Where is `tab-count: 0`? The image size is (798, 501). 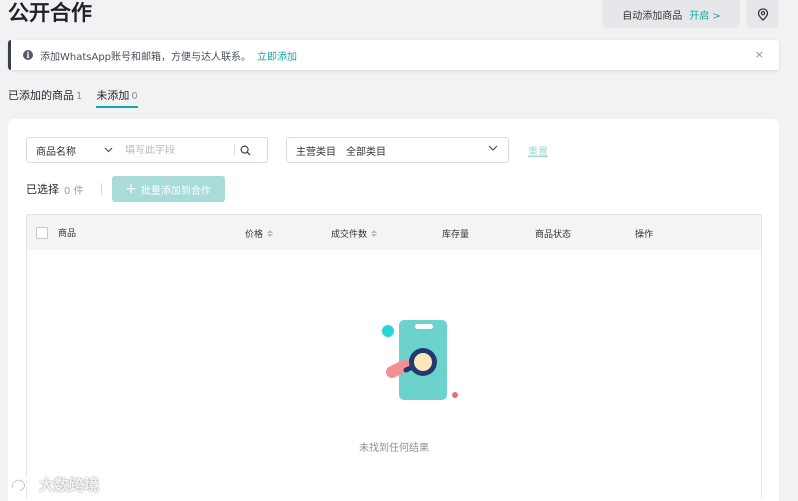
tab-count: 0 is located at coordinates (134, 96).